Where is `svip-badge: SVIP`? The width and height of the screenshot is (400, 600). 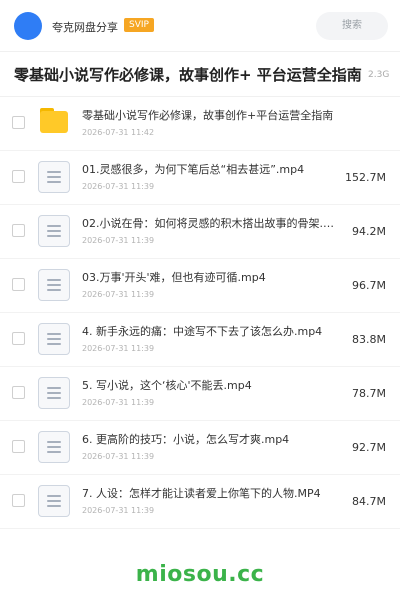 svip-badge: SVIP is located at coordinates (139, 25).